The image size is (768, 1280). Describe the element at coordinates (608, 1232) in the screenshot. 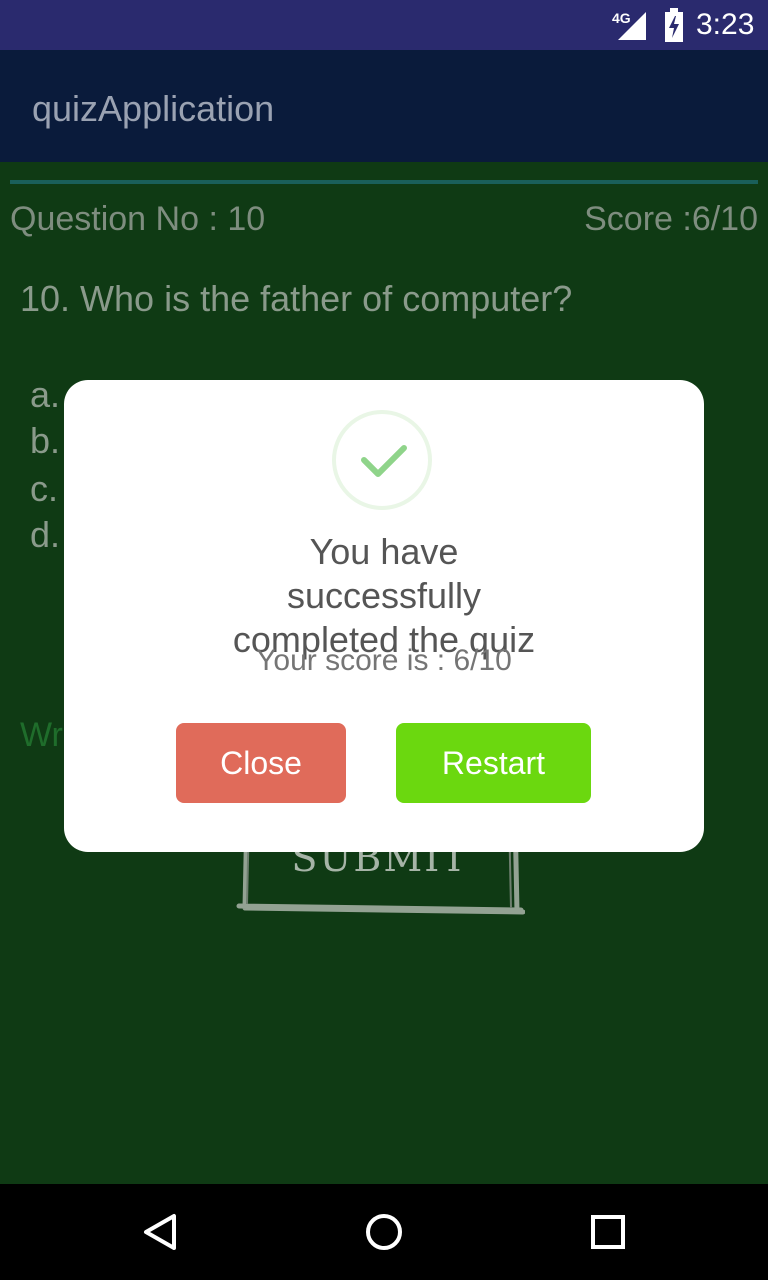

I see `recents-square-icon` at that location.